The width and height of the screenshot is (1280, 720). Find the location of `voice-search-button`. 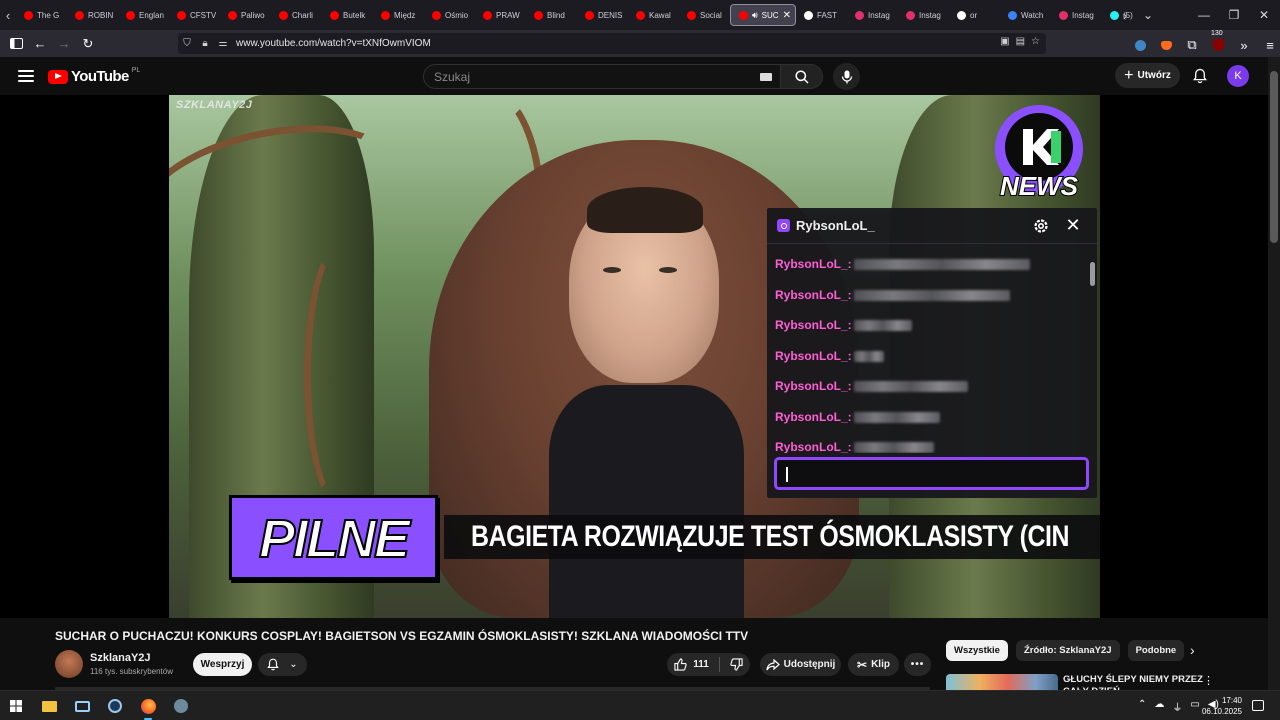

voice-search-button is located at coordinates (846, 76).